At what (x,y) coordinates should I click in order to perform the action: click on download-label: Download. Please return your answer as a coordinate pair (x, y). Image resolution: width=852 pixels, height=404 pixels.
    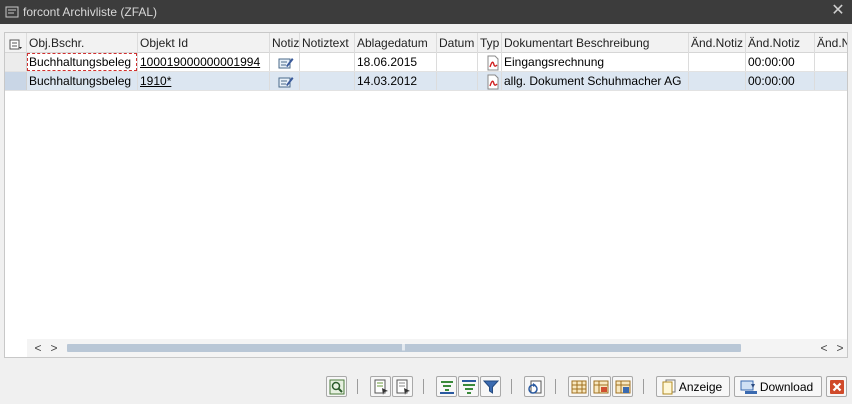
    Looking at the image, I should click on (786, 386).